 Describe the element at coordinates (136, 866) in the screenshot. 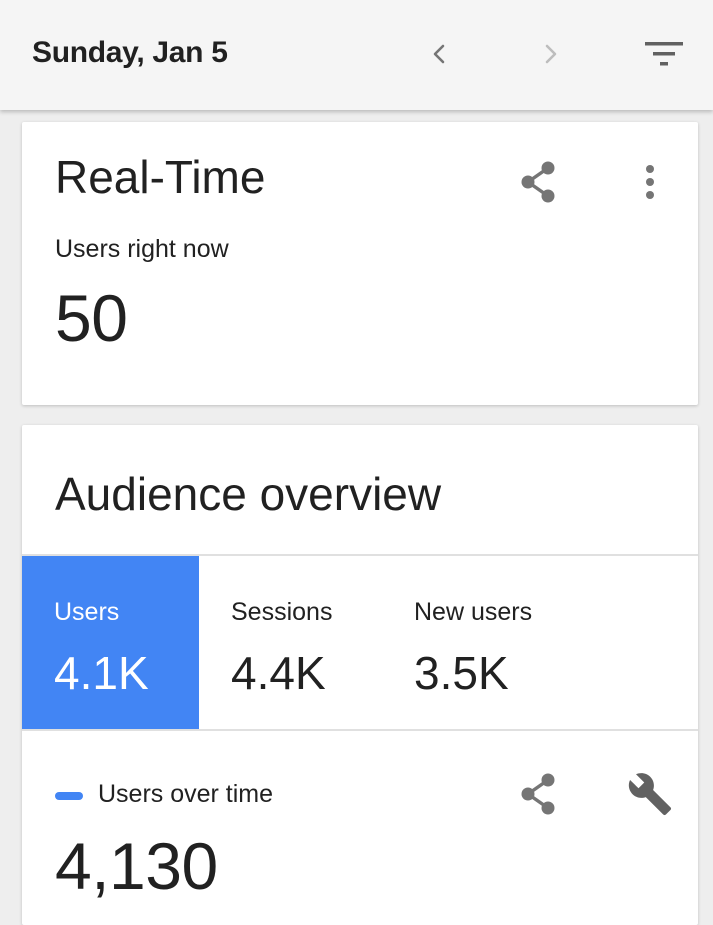

I see `users-over-time-total: 4,130` at that location.